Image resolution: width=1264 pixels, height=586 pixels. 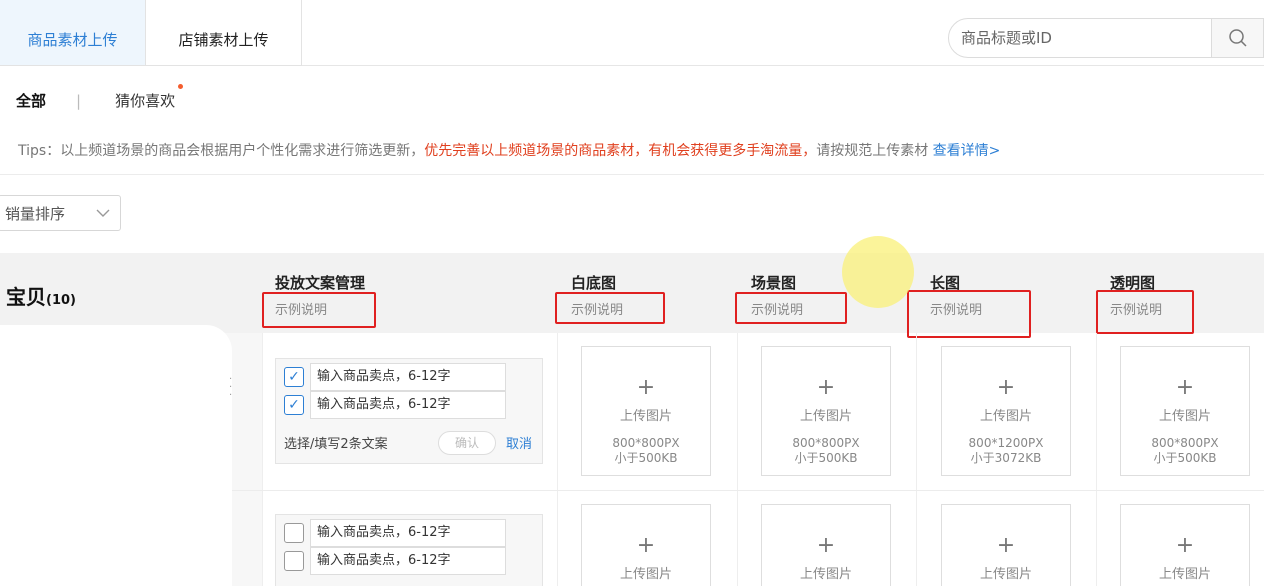 What do you see at coordinates (221, 151) in the screenshot?
I see `tips-prefix: Tips：以上频道场景的商品会根据用户个性化需求进行筛选更新，` at bounding box center [221, 151].